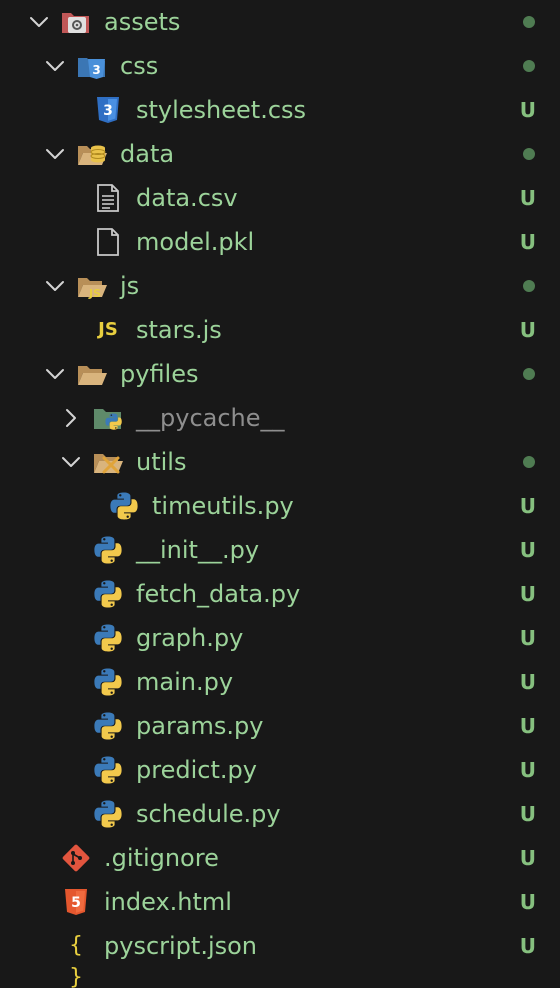  I want to click on tree-file-pyscript-json: { } pyscript.json U, so click(280, 956).